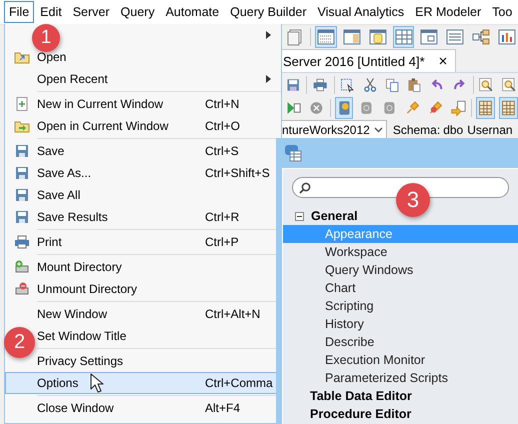  Describe the element at coordinates (325, 37) in the screenshot. I see `table-icon` at that location.